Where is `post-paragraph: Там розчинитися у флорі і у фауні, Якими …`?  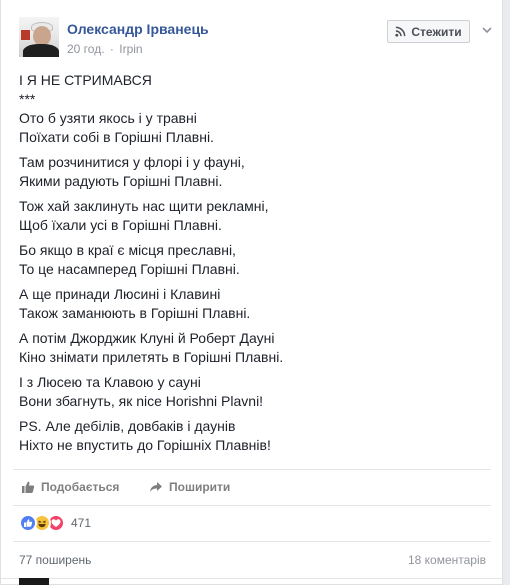
post-paragraph: Там розчинитися у флорі і у фауні, Якими … is located at coordinates (254, 172).